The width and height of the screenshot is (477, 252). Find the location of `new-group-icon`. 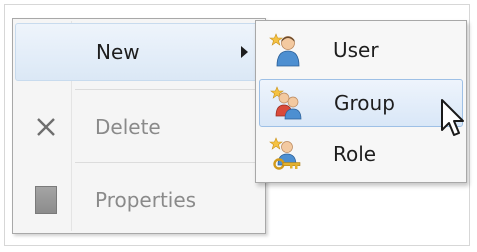

new-group-icon is located at coordinates (286, 103).